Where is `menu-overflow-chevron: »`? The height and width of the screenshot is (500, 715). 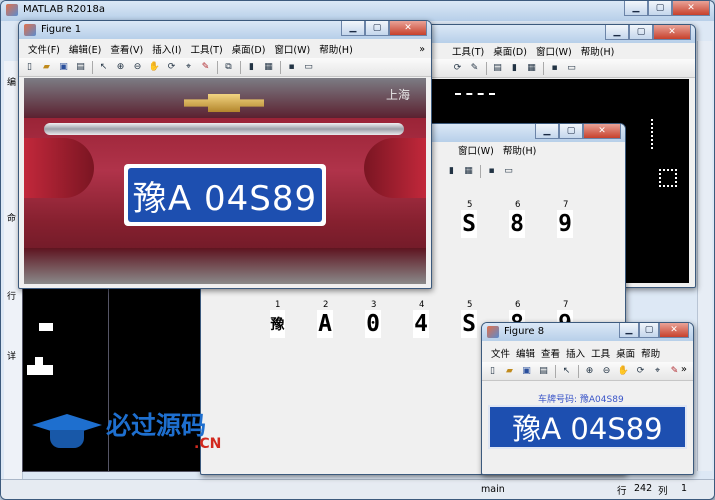 menu-overflow-chevron: » is located at coordinates (422, 49).